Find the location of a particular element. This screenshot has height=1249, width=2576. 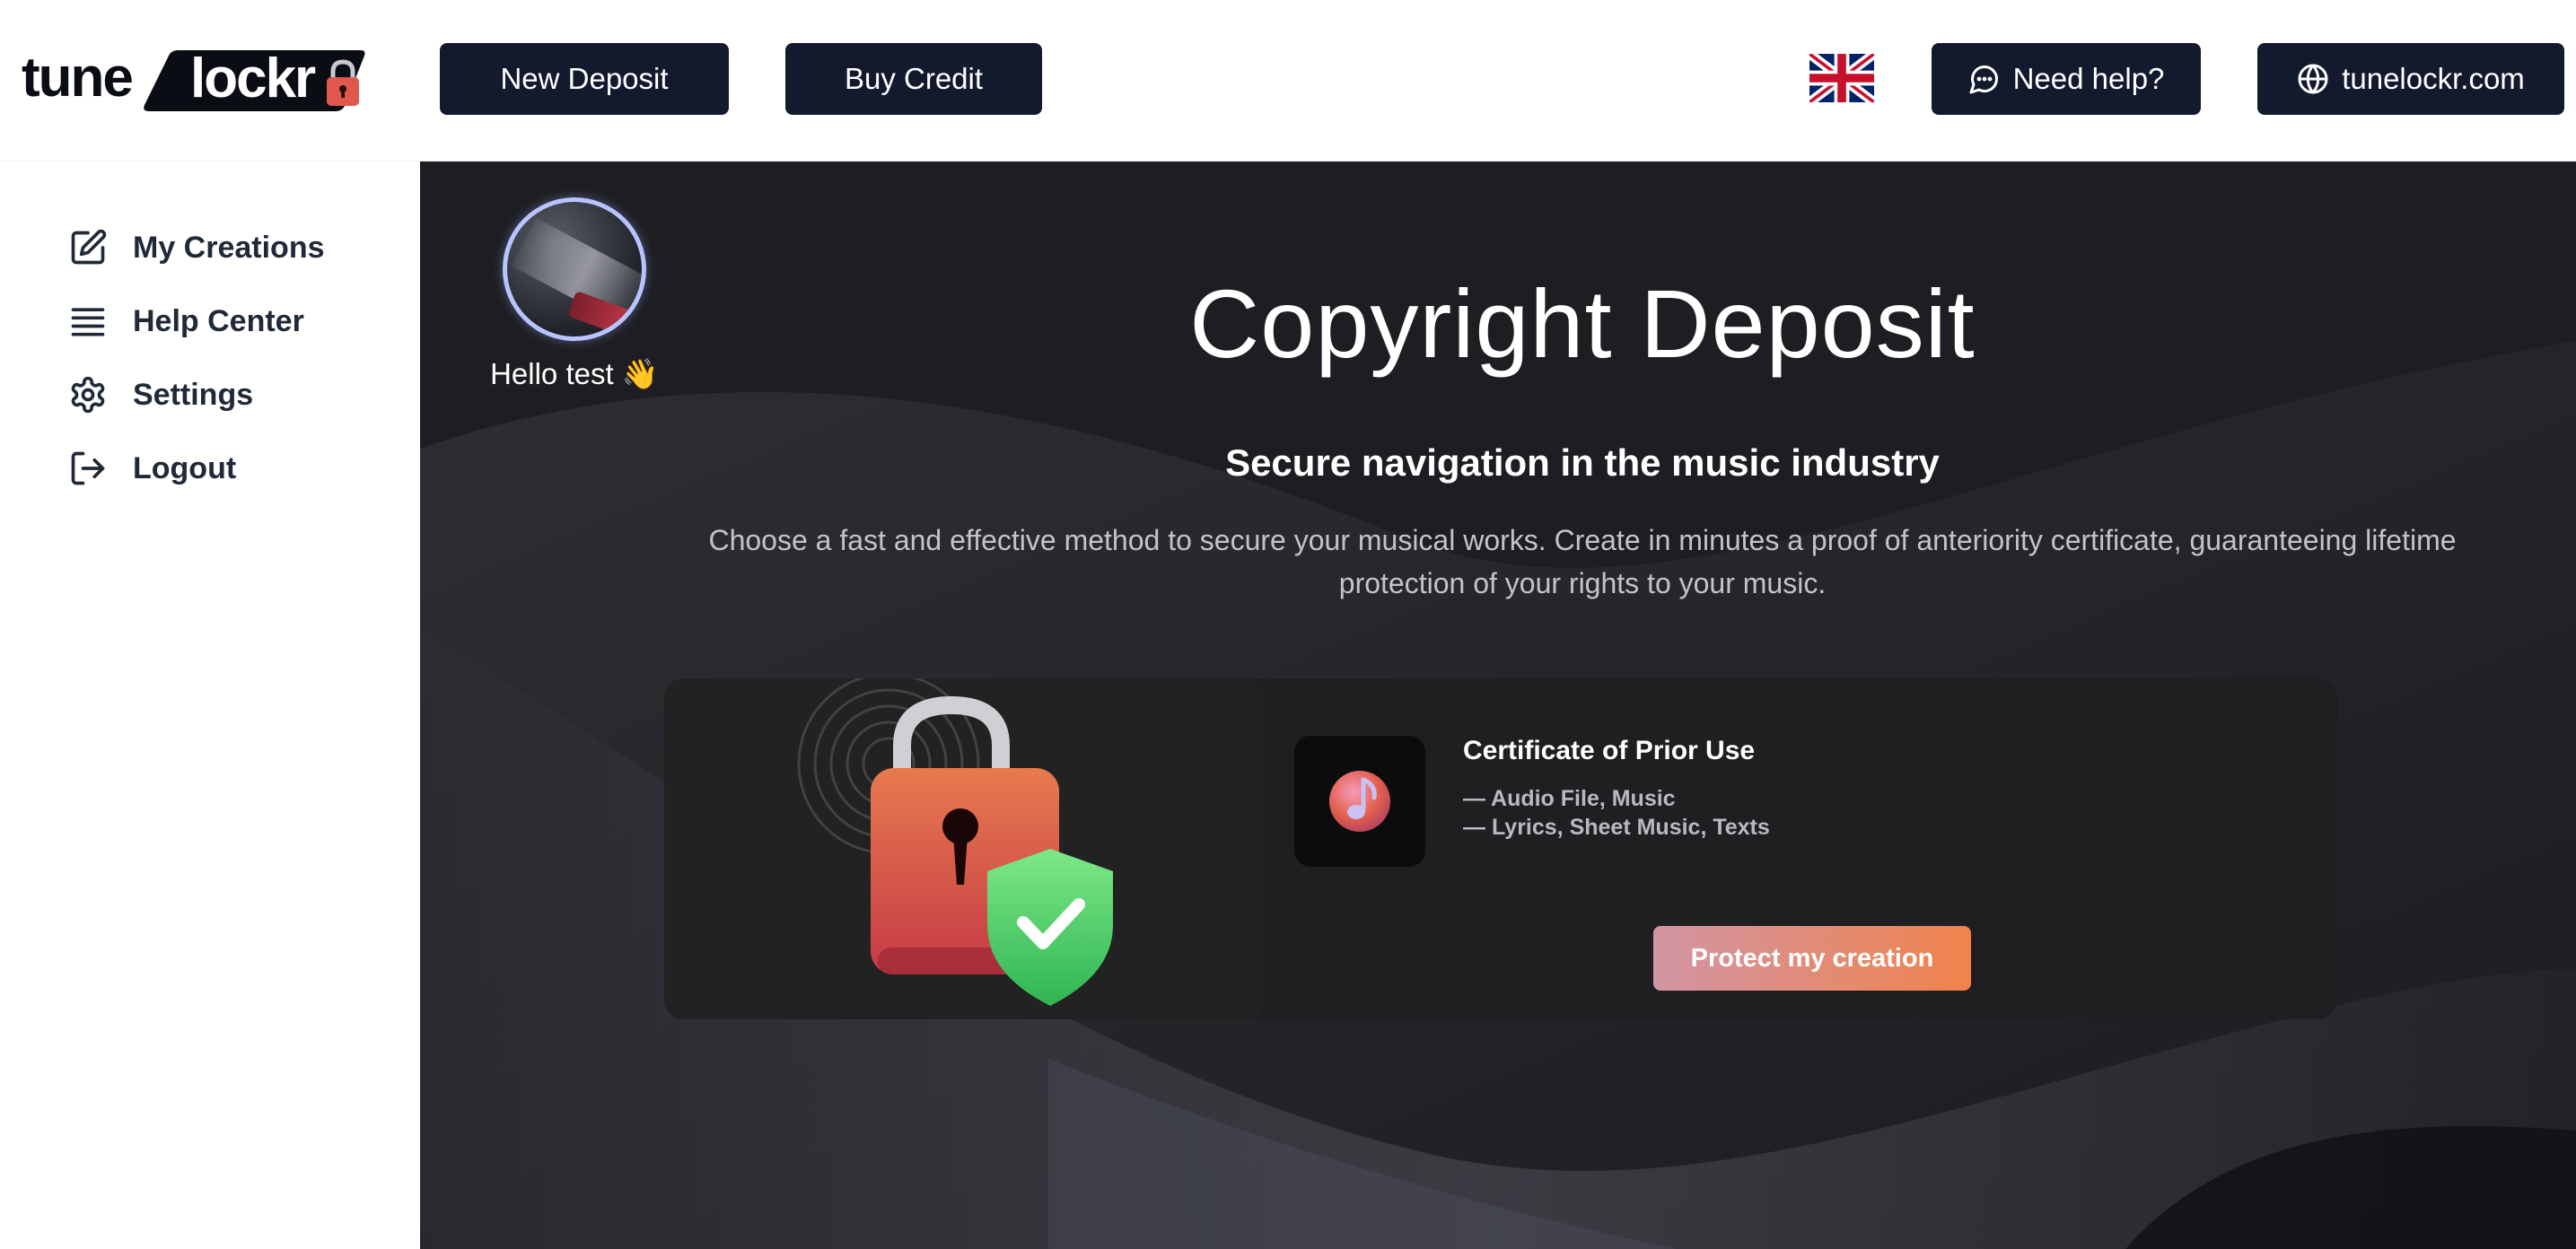

sidebar: My Creations Help Center Settings Logout is located at coordinates (210, 706).